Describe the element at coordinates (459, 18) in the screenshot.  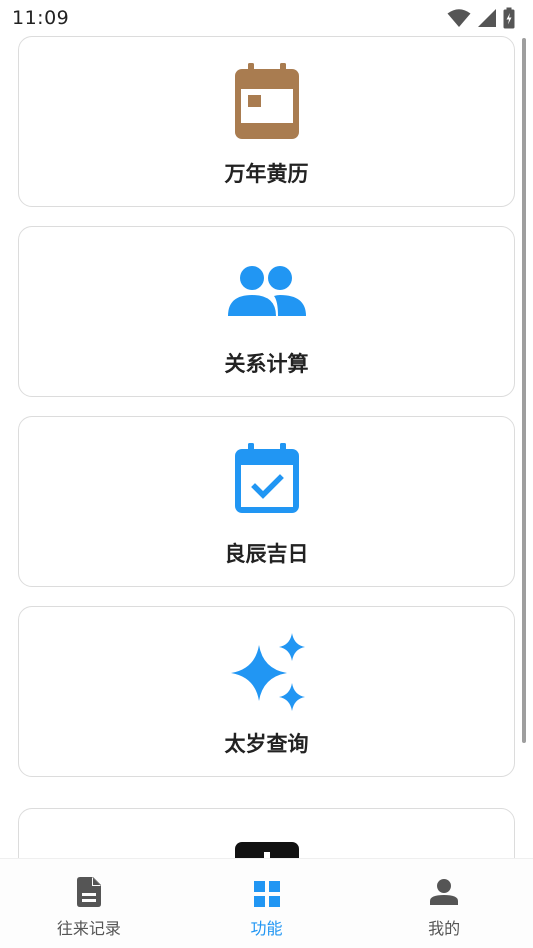
I see `wifi-icon` at that location.